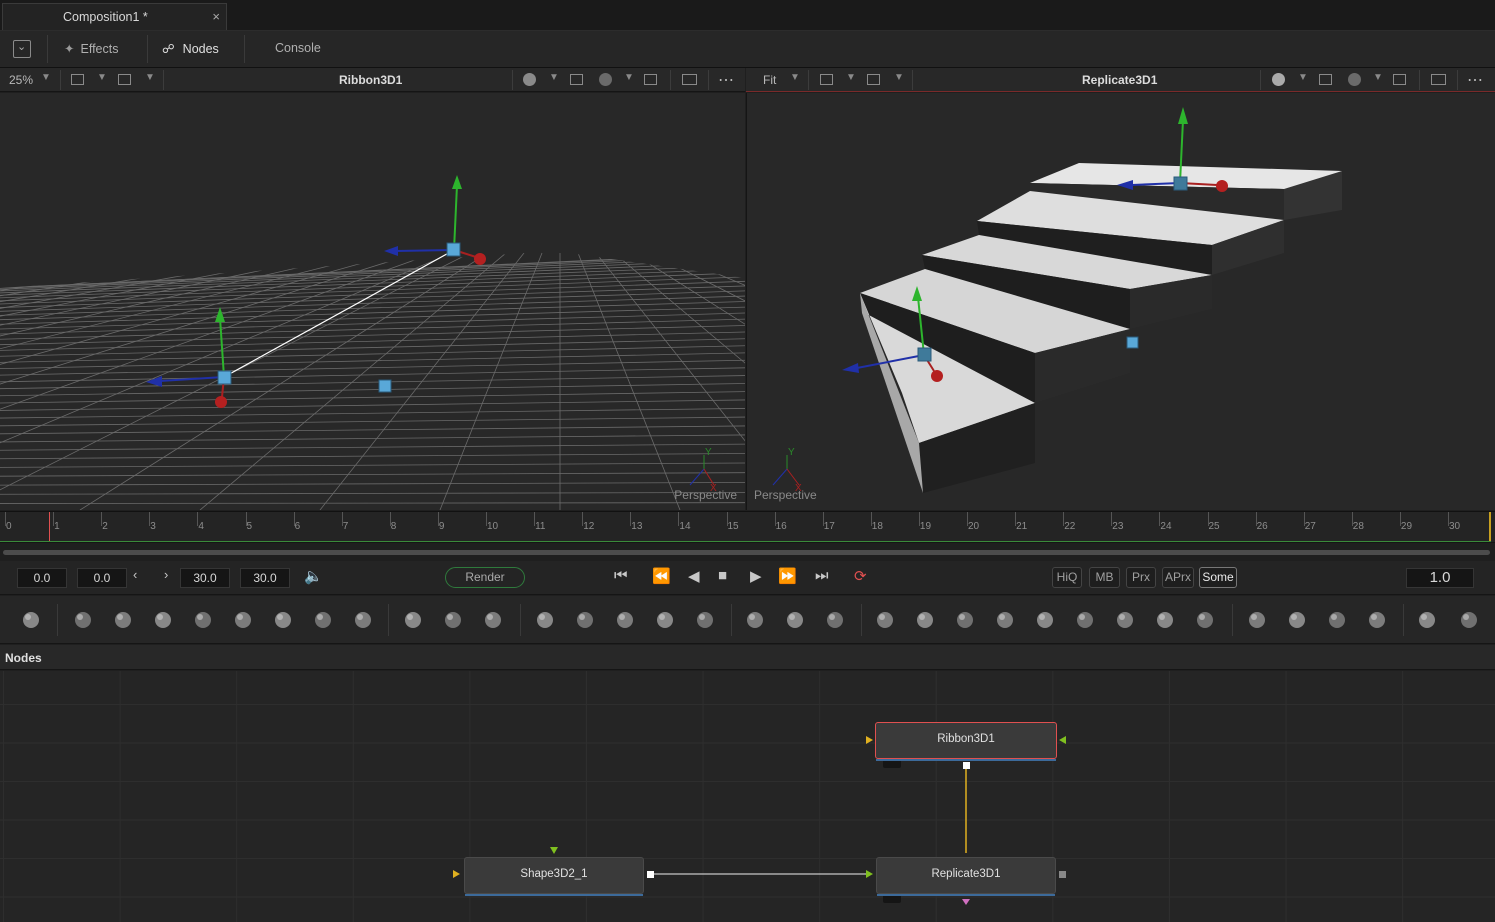  What do you see at coordinates (190, 48) in the screenshot?
I see `nodes-button: ☍ Nodes` at bounding box center [190, 48].